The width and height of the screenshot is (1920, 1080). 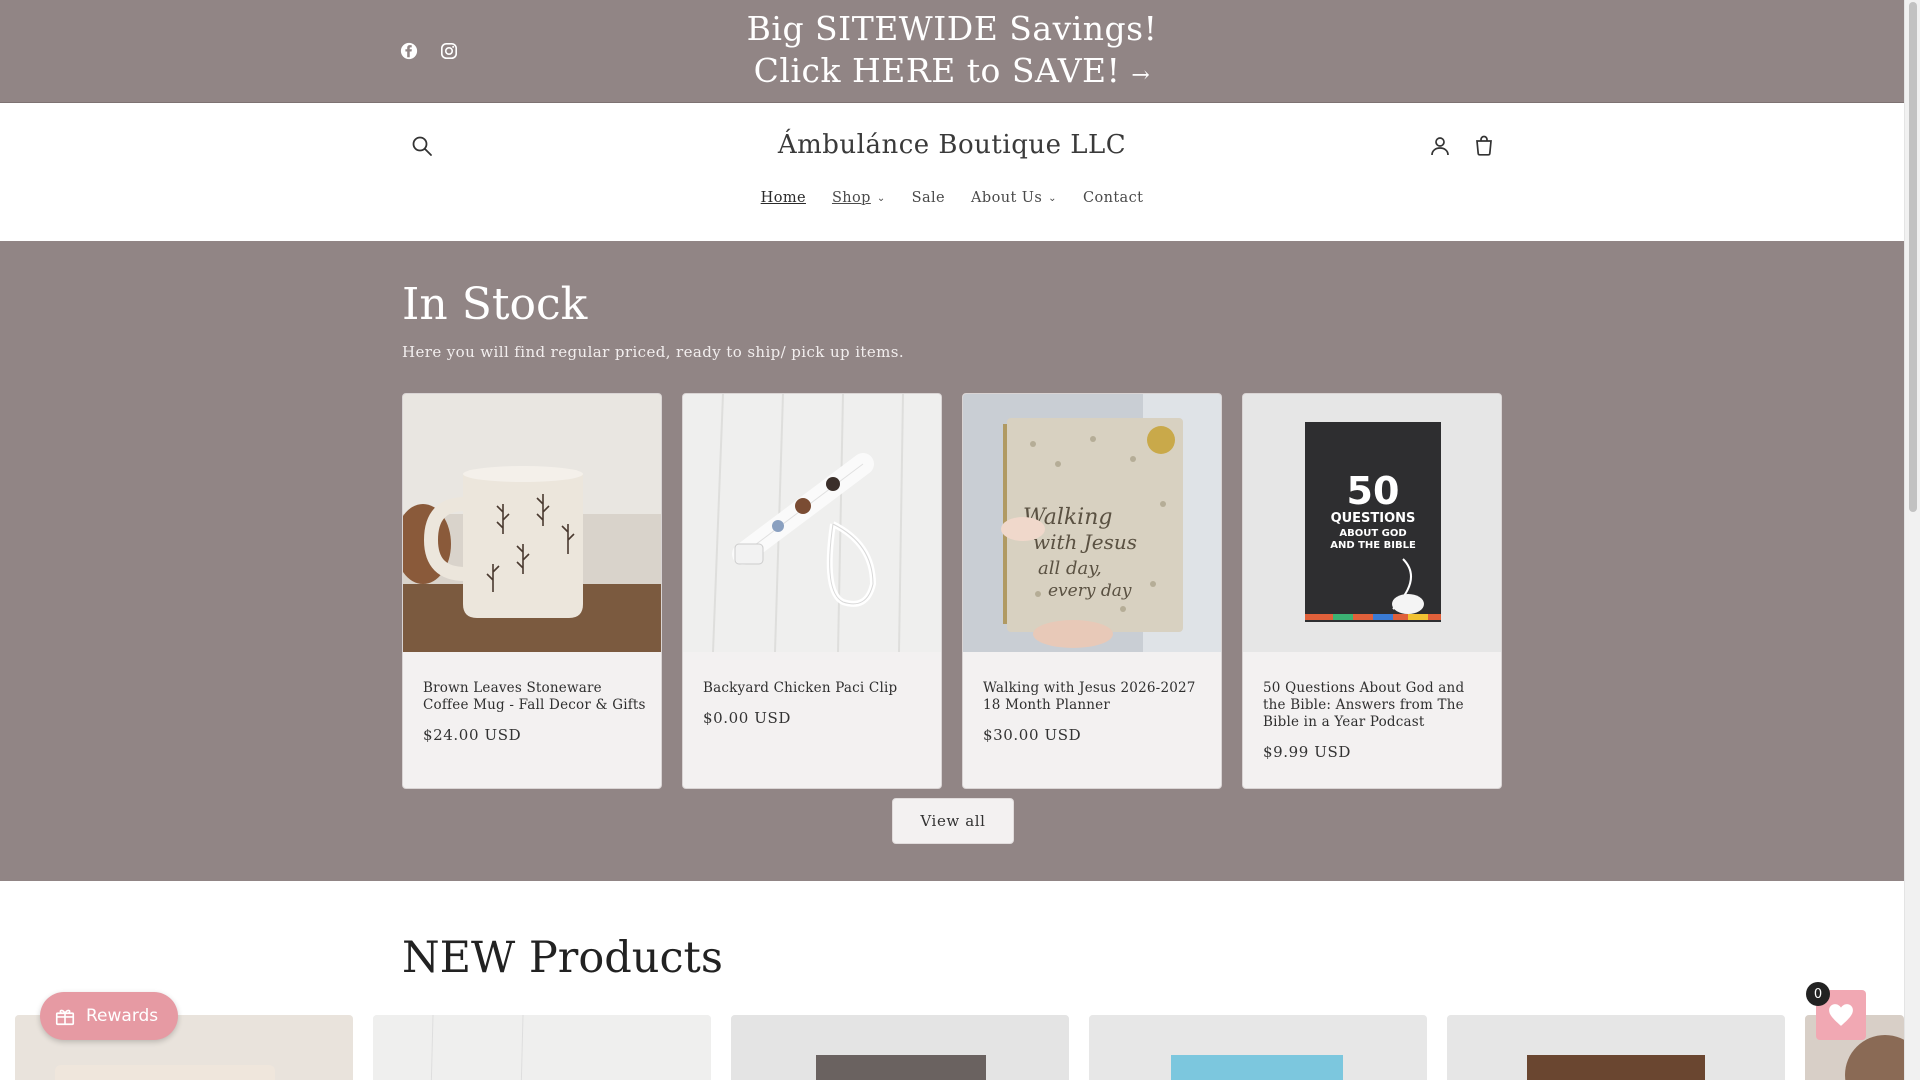 I want to click on announcement-line-2: Click HERE to SAVE!, so click(x=937, y=70).